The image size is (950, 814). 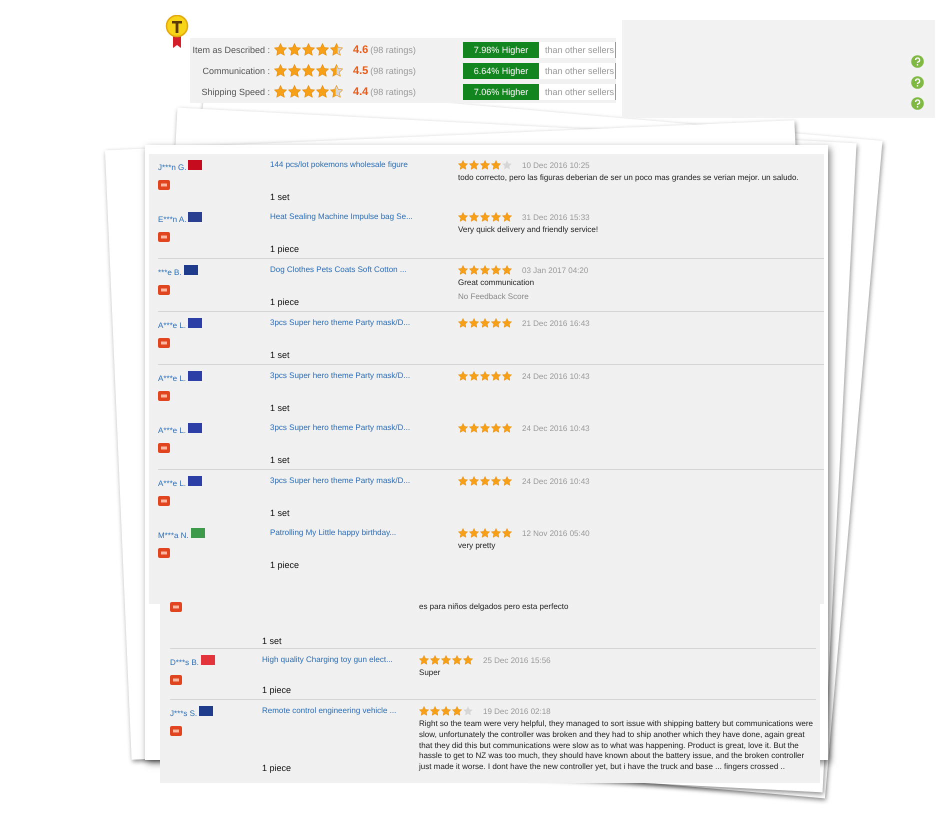 What do you see at coordinates (517, 660) in the screenshot?
I see `feedback-date: 25 Dec 2016 15:56` at bounding box center [517, 660].